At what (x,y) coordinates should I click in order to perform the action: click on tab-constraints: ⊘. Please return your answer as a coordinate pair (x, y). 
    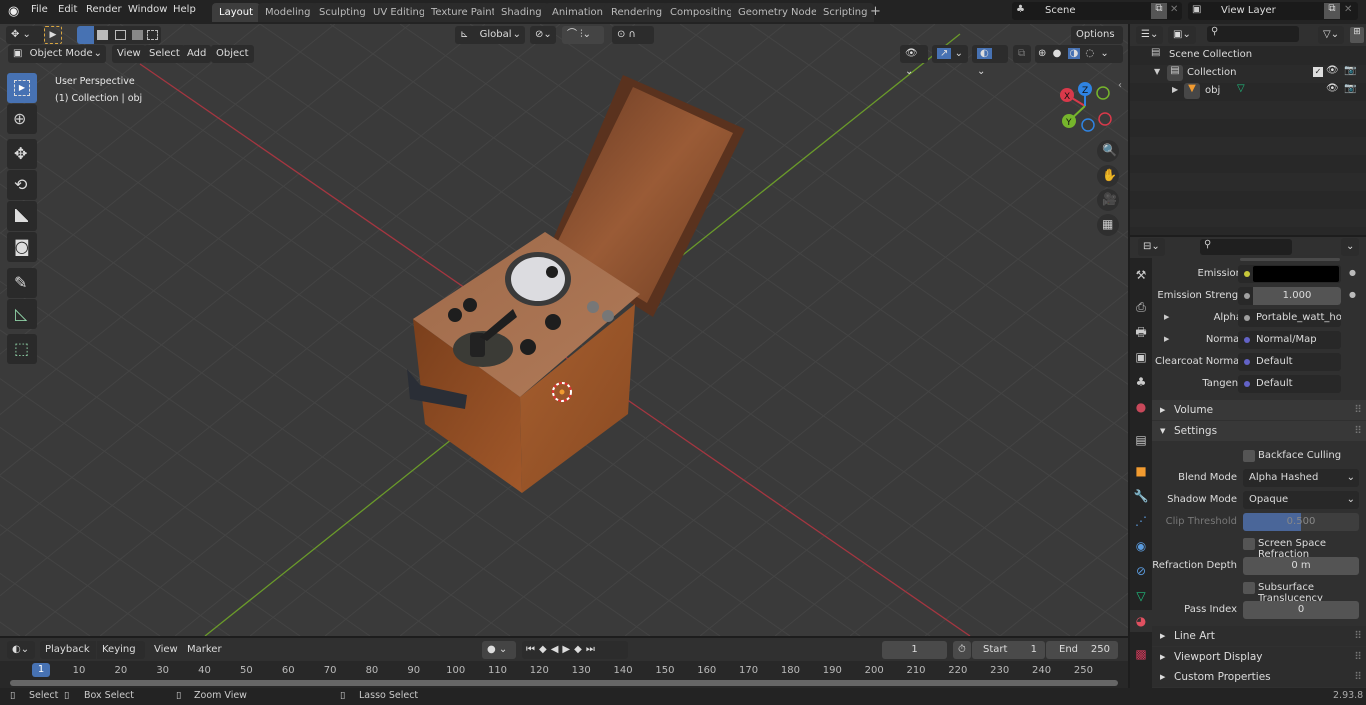
    Looking at the image, I should click on (1141, 571).